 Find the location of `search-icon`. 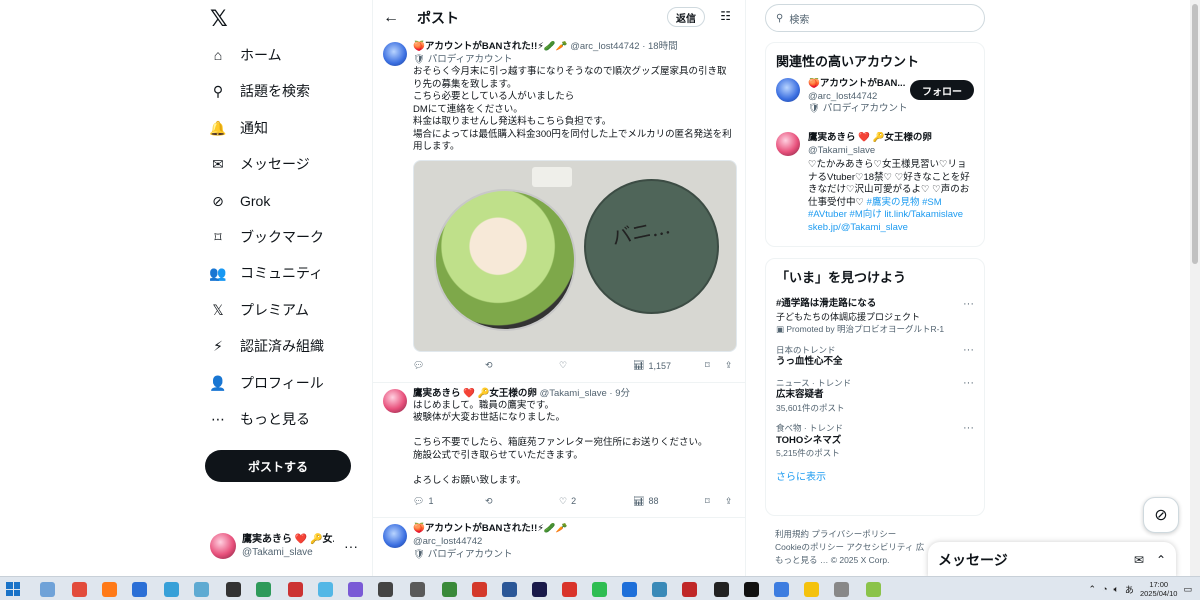

search-icon is located at coordinates (47, 589).